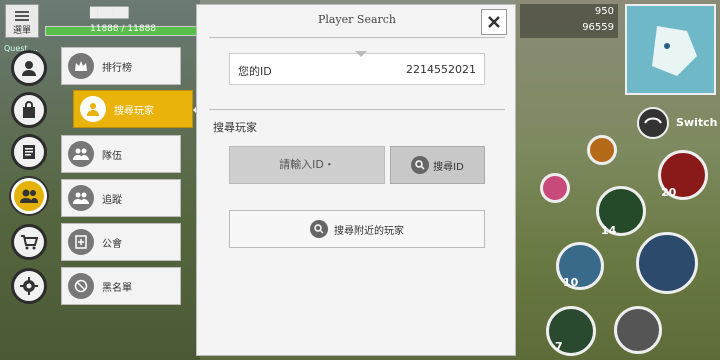 The height and width of the screenshot is (360, 720). I want to click on menu-item-label: 搜尋玩家, so click(134, 111).